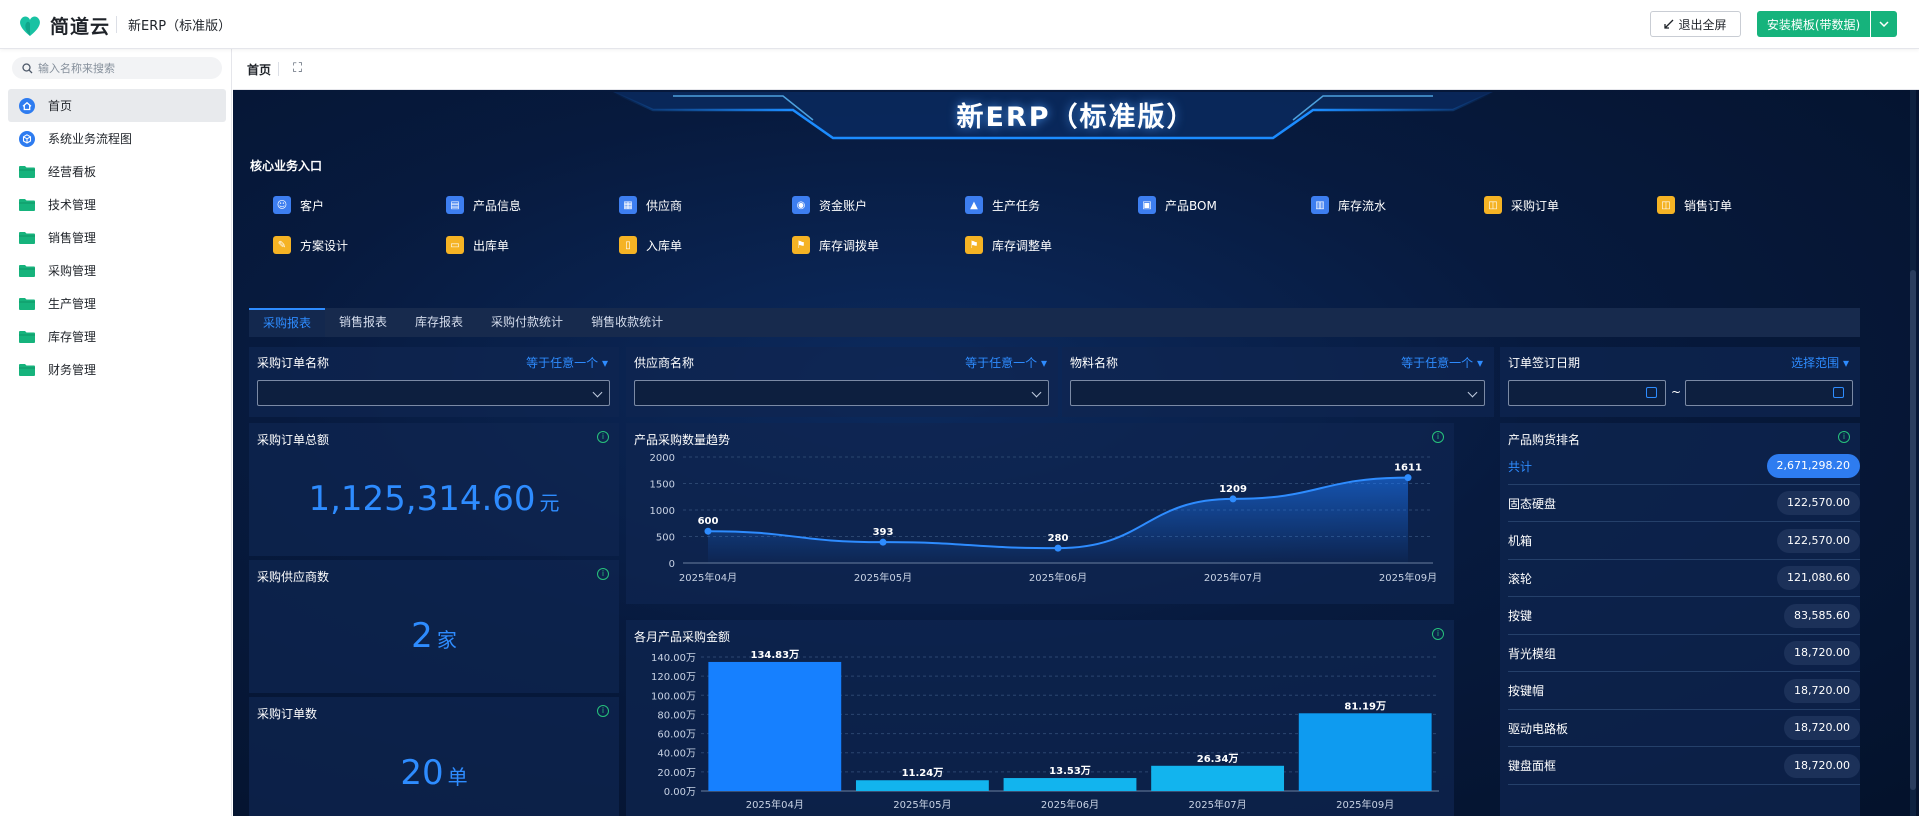 The image size is (1919, 816). Describe the element at coordinates (527, 322) in the screenshot. I see `report-tab: 采购付款统计` at that location.